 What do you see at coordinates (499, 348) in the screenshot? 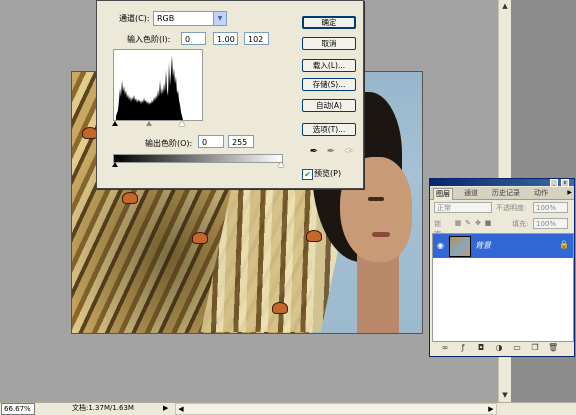
I see `adjustment-layer-icon: ◑` at bounding box center [499, 348].